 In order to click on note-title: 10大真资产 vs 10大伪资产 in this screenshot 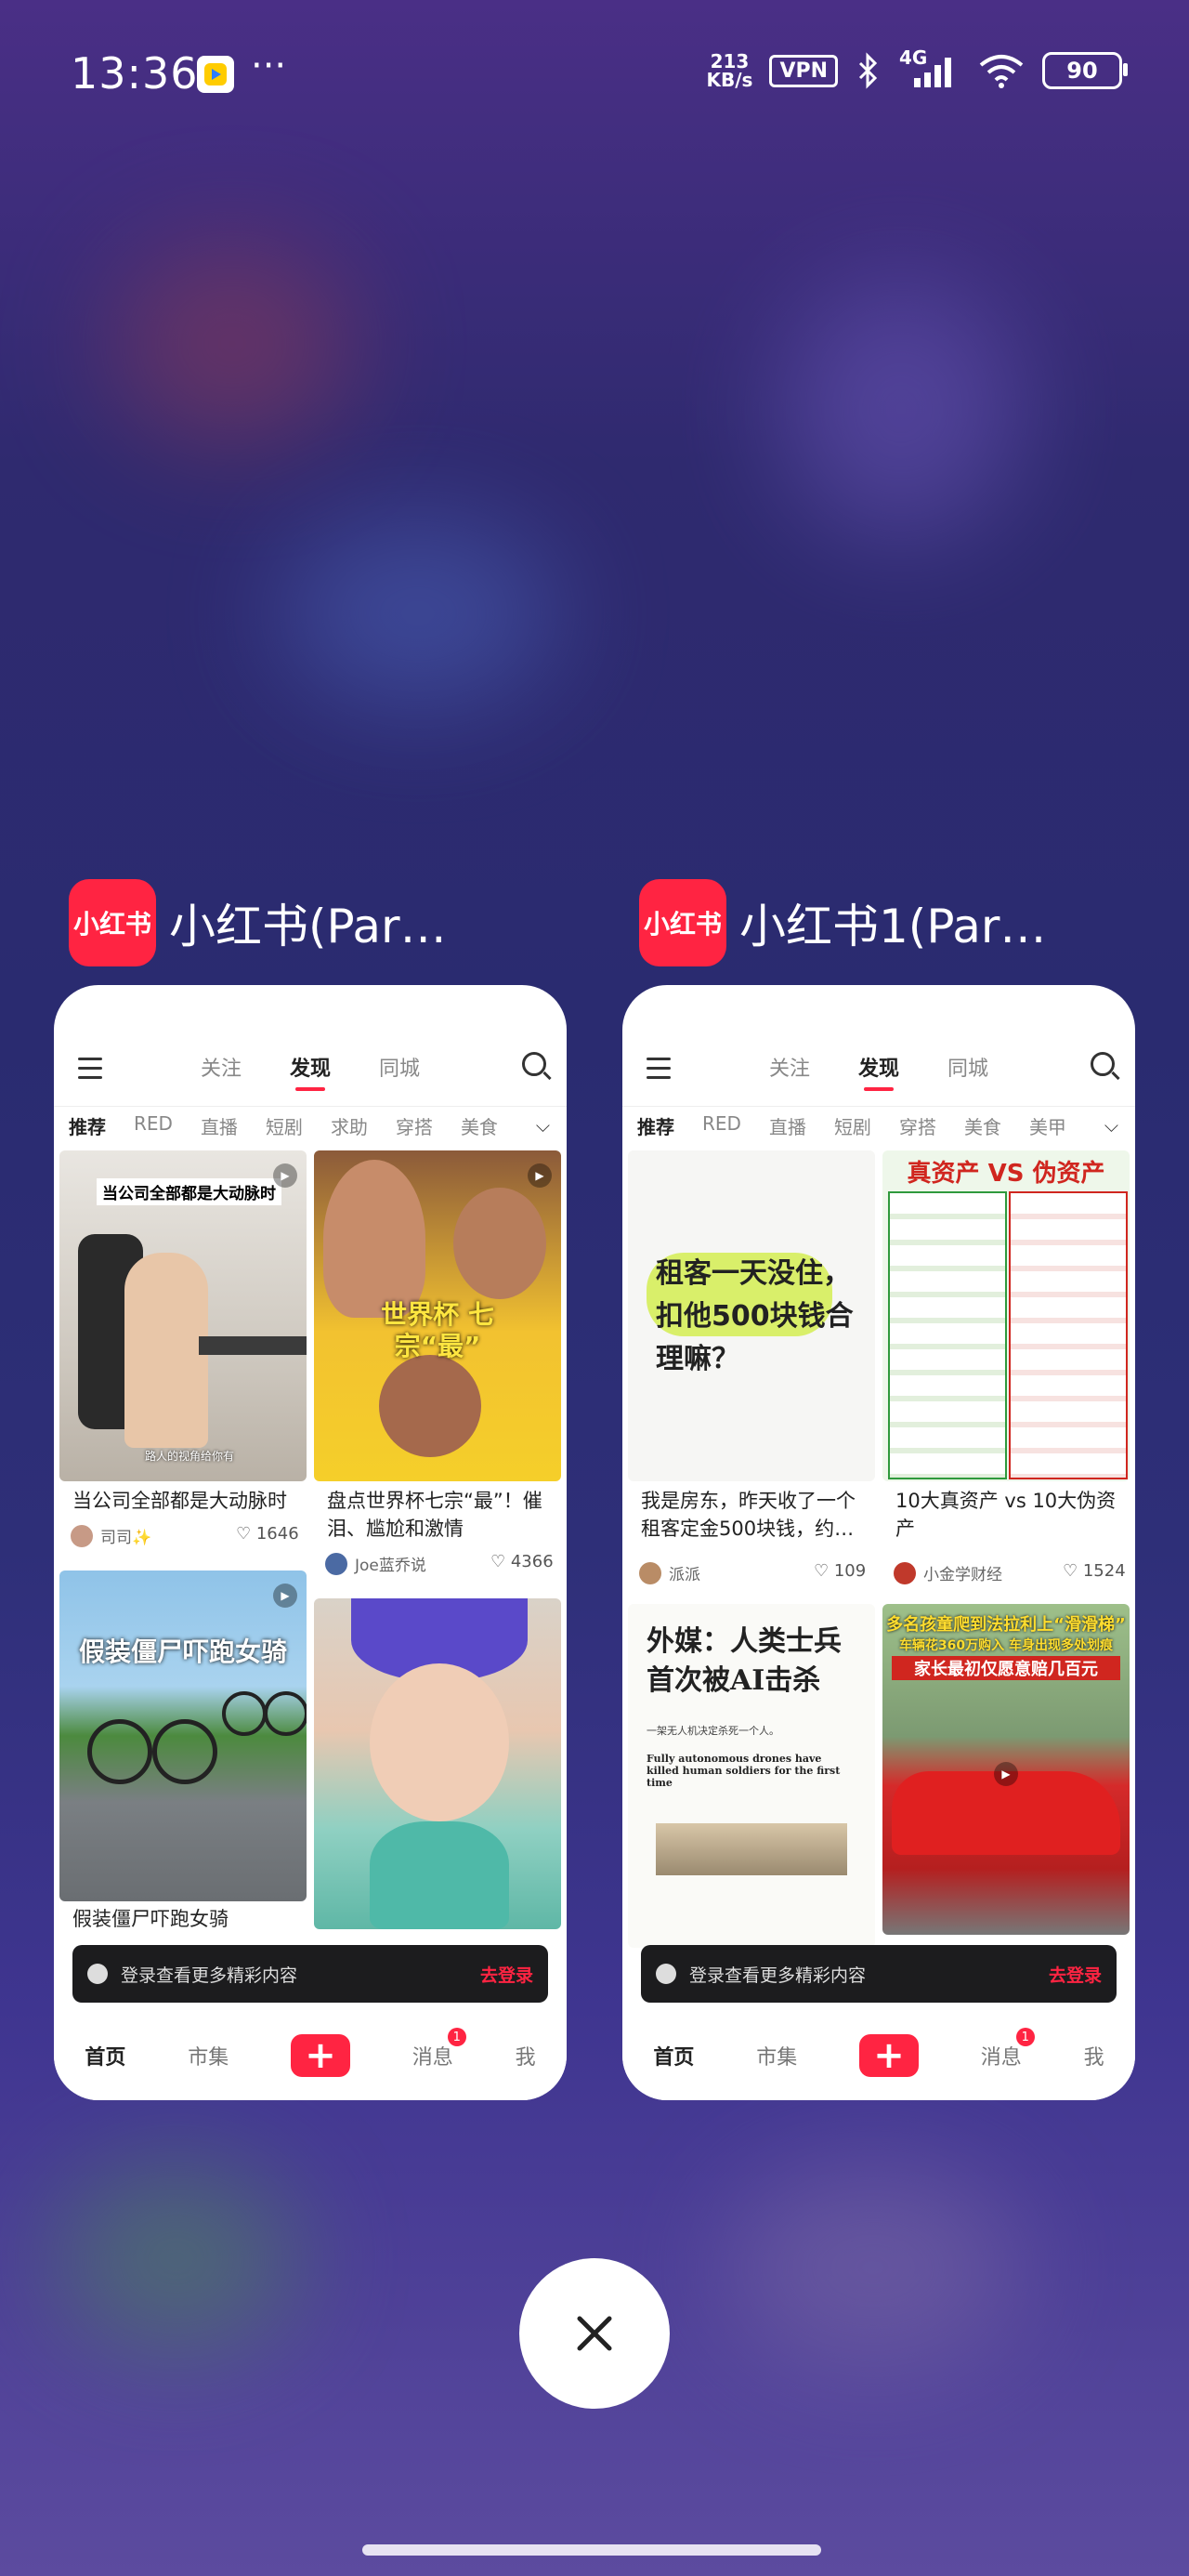, I will do `click(1010, 1515)`.